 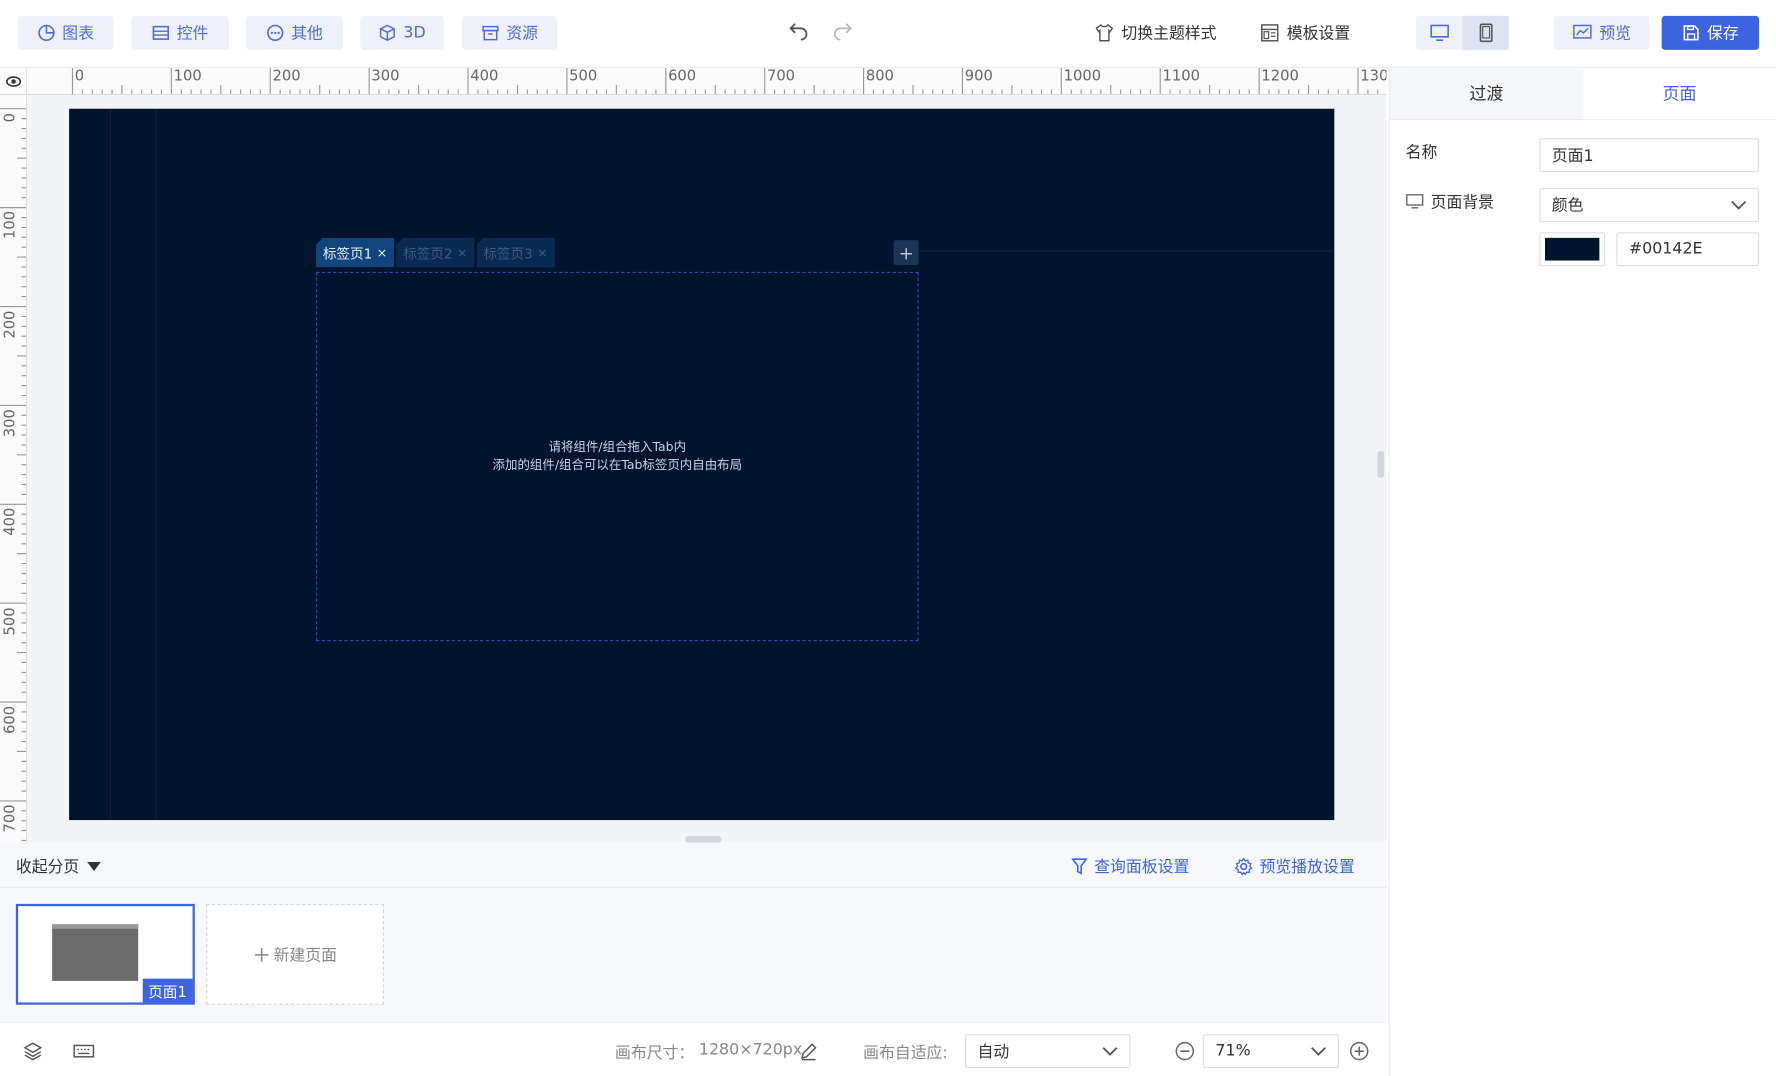 I want to click on other-button: 其他, so click(x=294, y=32).